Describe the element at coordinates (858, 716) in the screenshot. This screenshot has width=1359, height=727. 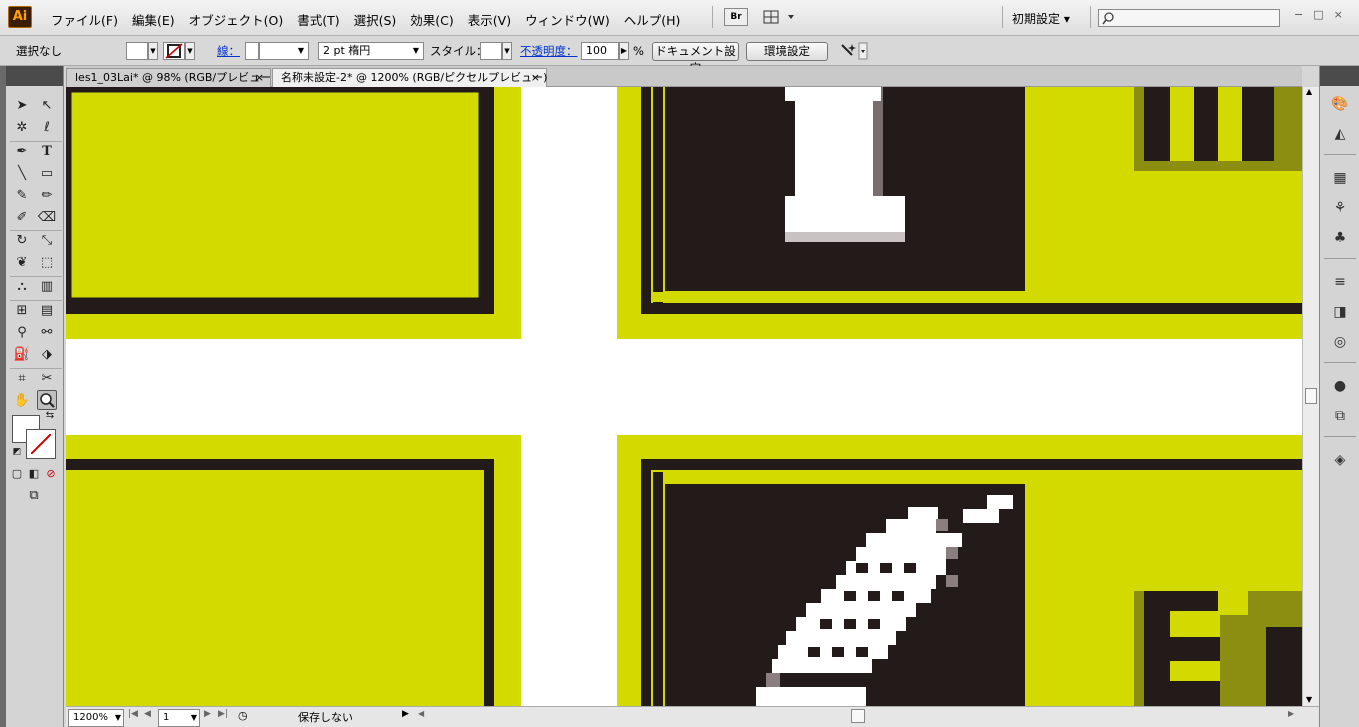
I see `horizontal-scroll-thumb` at that location.